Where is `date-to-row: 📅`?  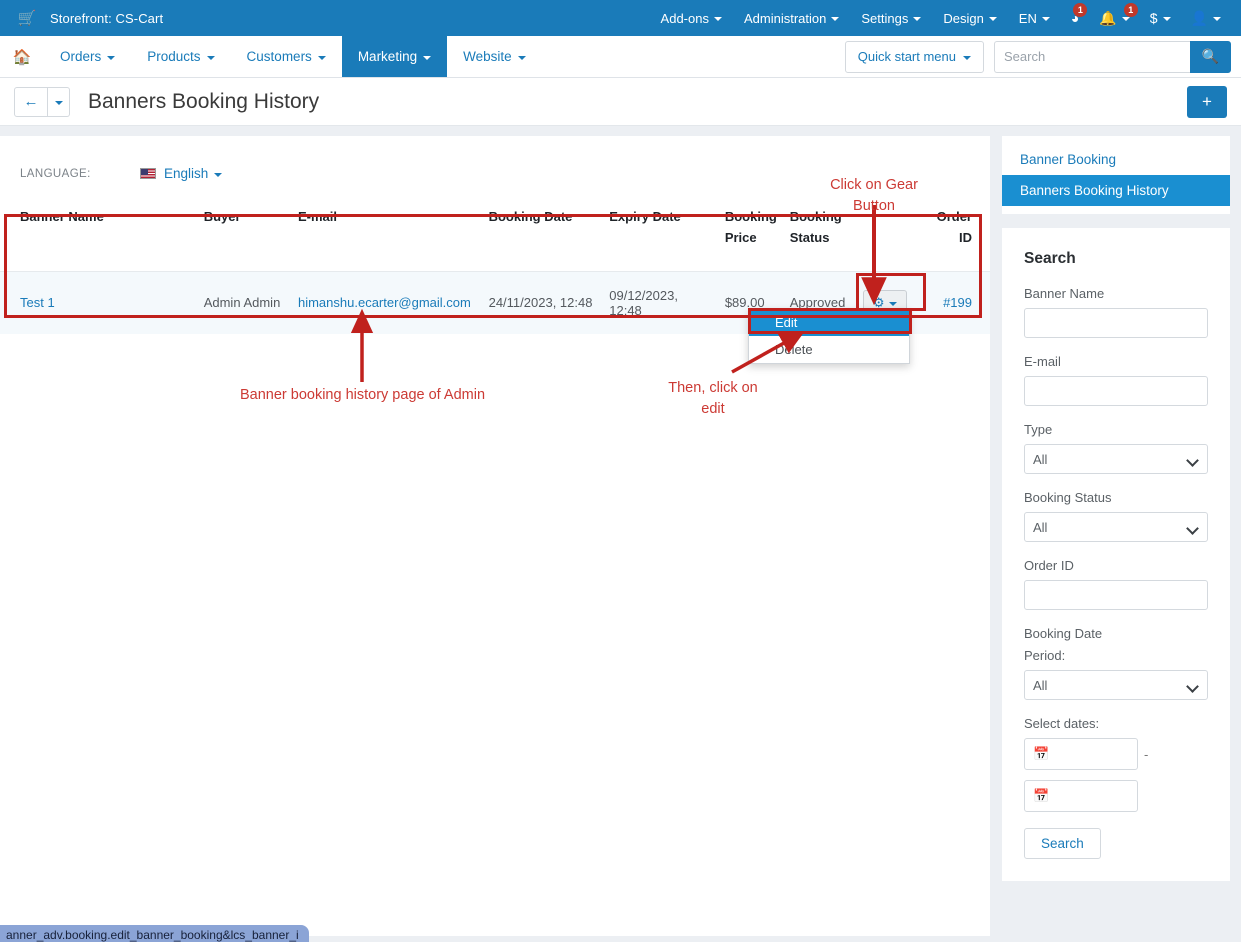
date-to-row: 📅 is located at coordinates (1116, 796).